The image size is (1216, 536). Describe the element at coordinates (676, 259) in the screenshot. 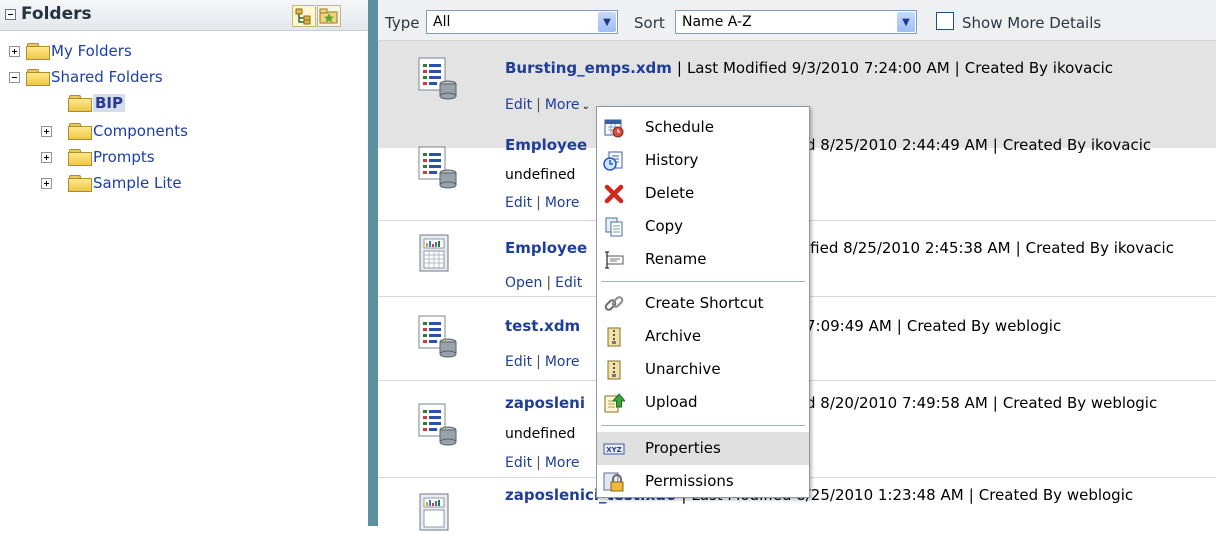

I see `menu-item-label: Rename` at that location.